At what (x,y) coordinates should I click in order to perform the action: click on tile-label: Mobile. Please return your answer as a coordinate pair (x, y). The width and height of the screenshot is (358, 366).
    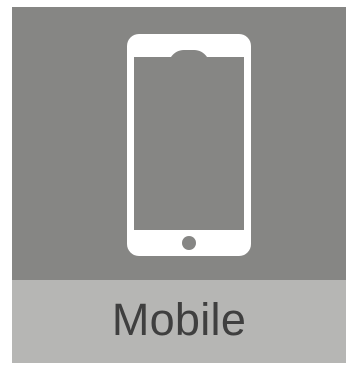
    Looking at the image, I should click on (179, 319).